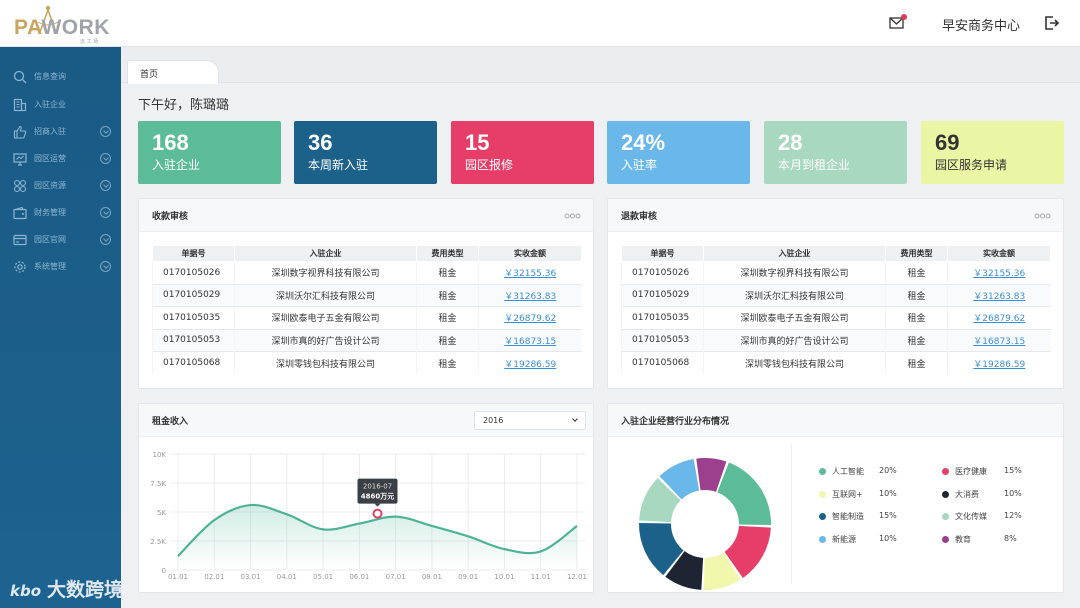 The image size is (1080, 608). Describe the element at coordinates (981, 24) in the screenshot. I see `user-center-name: 早安商务中心` at that location.